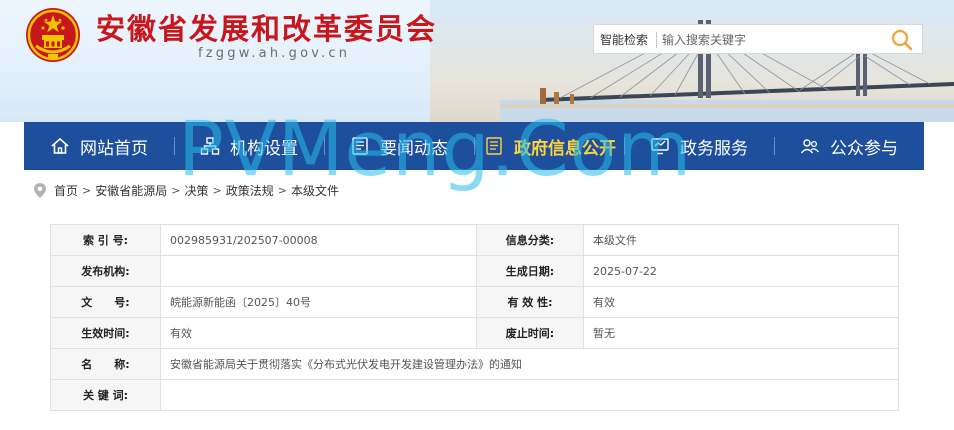 The image size is (954, 430). Describe the element at coordinates (656, 40) in the screenshot. I see `search-divider` at that location.